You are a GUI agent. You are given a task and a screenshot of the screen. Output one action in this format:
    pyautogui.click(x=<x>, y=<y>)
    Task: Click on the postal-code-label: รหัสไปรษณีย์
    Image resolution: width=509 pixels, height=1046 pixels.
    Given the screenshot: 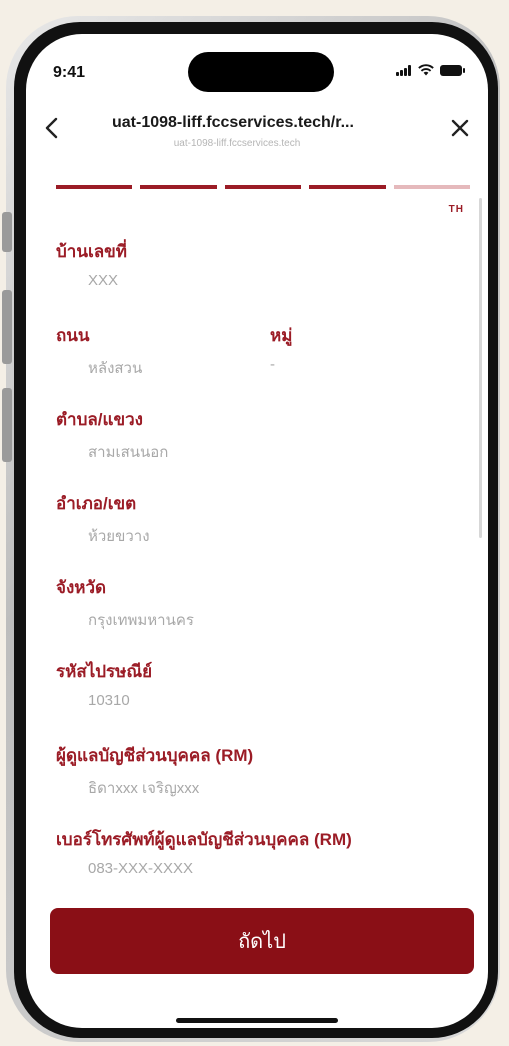 What is the action you would take?
    pyautogui.click(x=104, y=671)
    